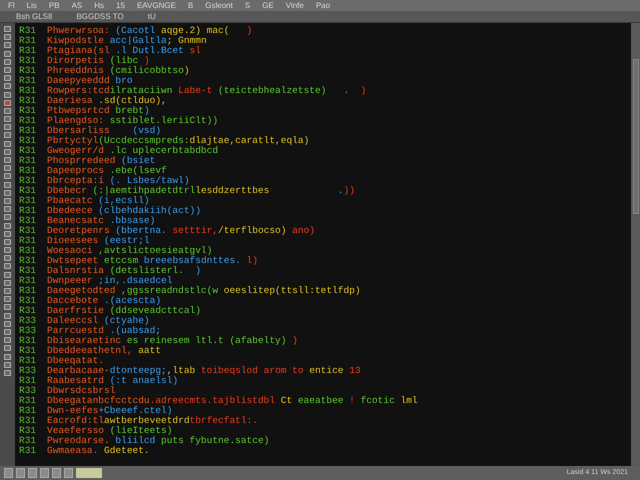  What do you see at coordinates (107, 171) in the screenshot?
I see `code-line: Dapeeprocs .ebe(lsevf` at bounding box center [107, 171].